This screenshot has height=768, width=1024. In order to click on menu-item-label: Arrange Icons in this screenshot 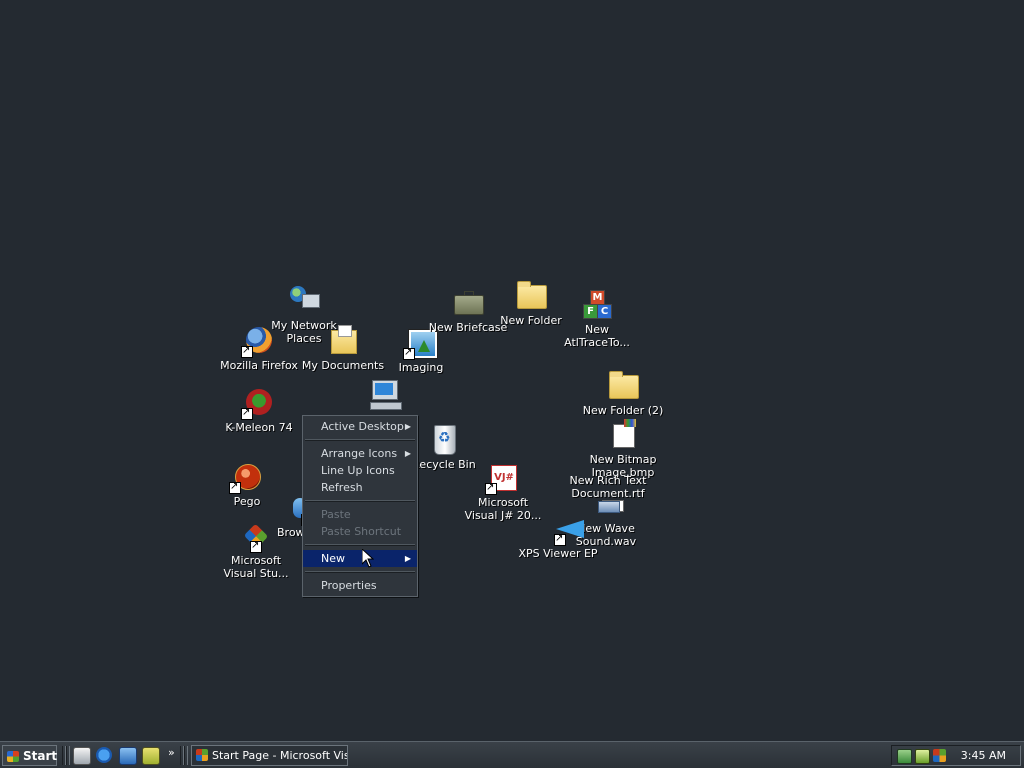, I will do `click(359, 453)`.